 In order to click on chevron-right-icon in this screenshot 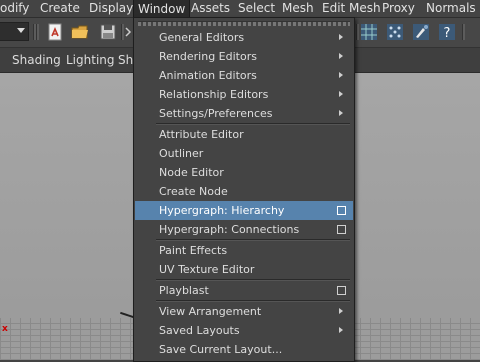, I will do `click(128, 32)`.